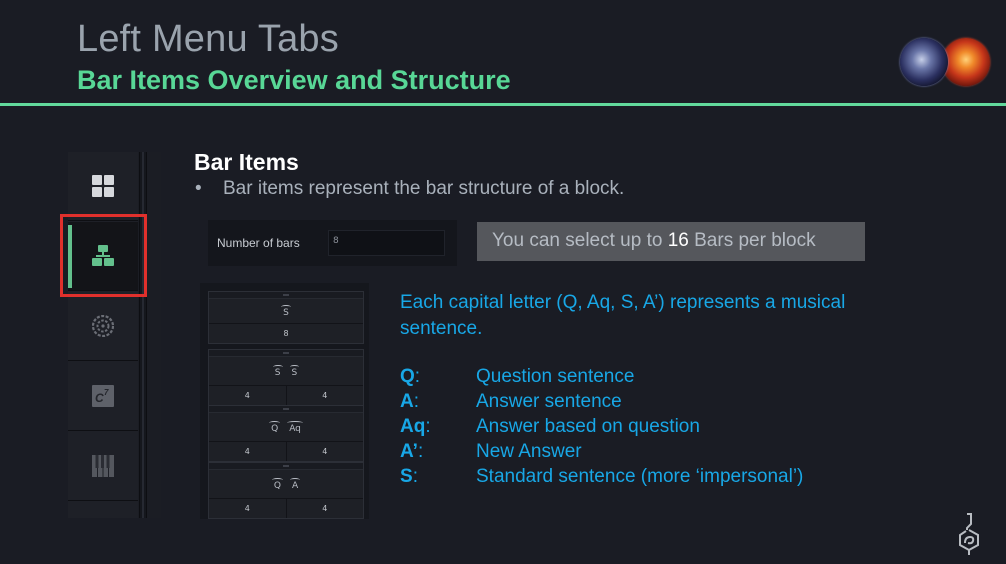 The image size is (1006, 564). What do you see at coordinates (286, 433) in the screenshot?
I see `bar-block: Q Aq 4 4` at bounding box center [286, 433].